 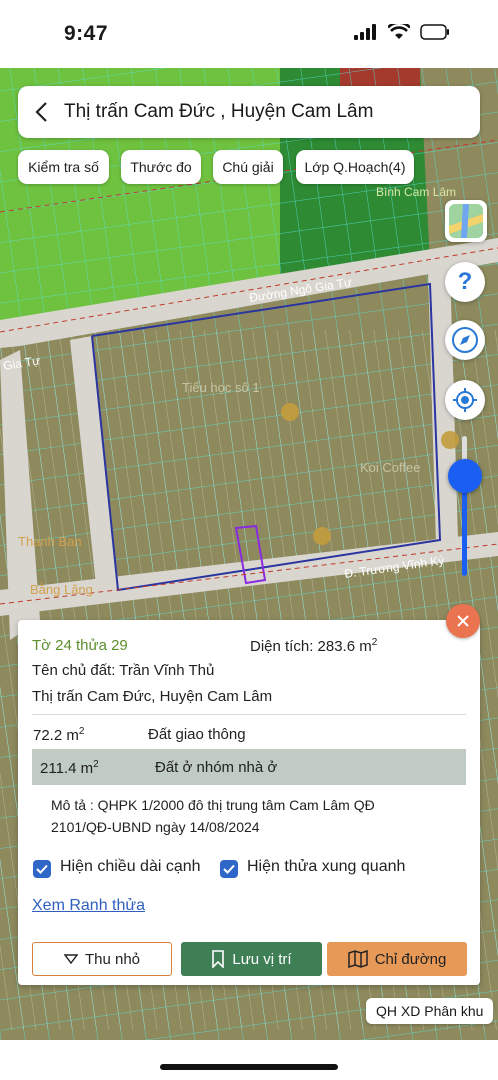 I want to click on my-location-button, so click(x=465, y=400).